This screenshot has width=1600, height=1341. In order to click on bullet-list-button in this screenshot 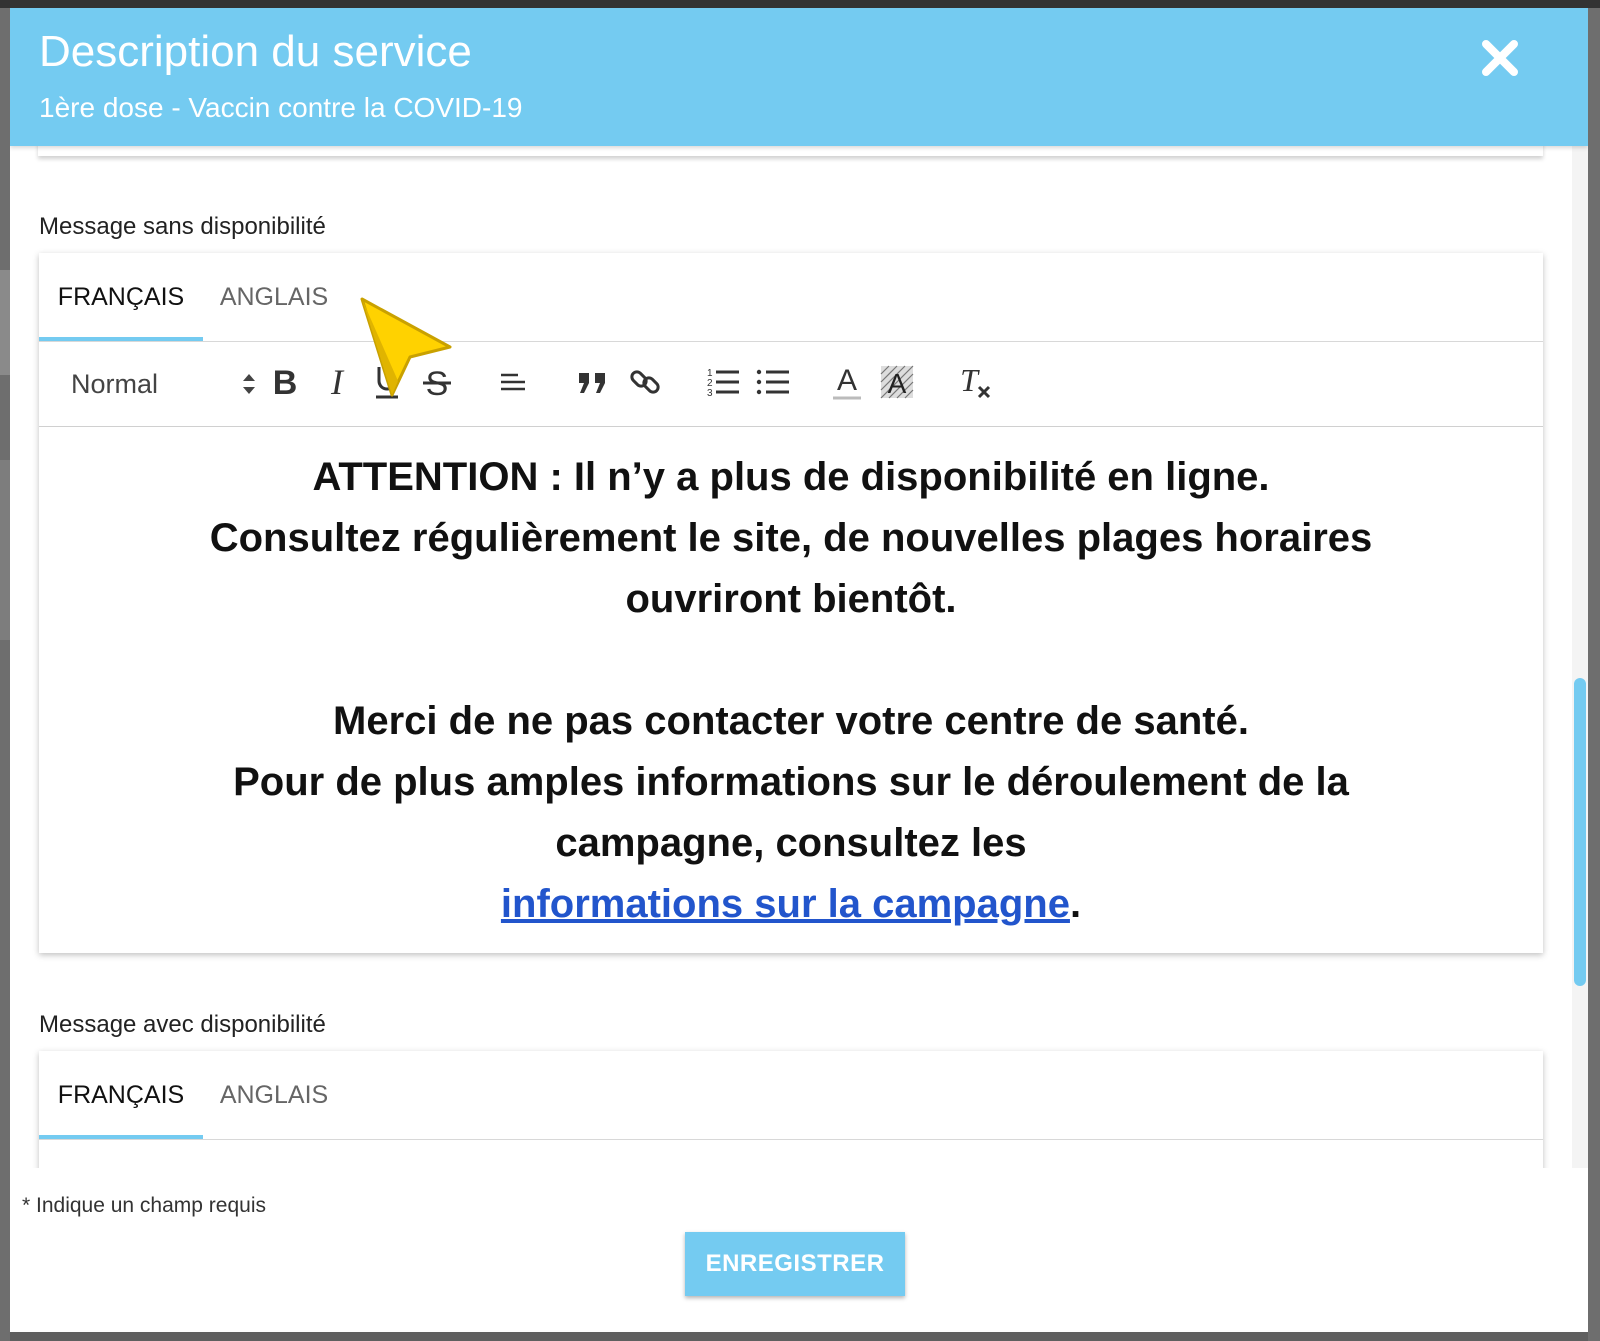, I will do `click(773, 382)`.